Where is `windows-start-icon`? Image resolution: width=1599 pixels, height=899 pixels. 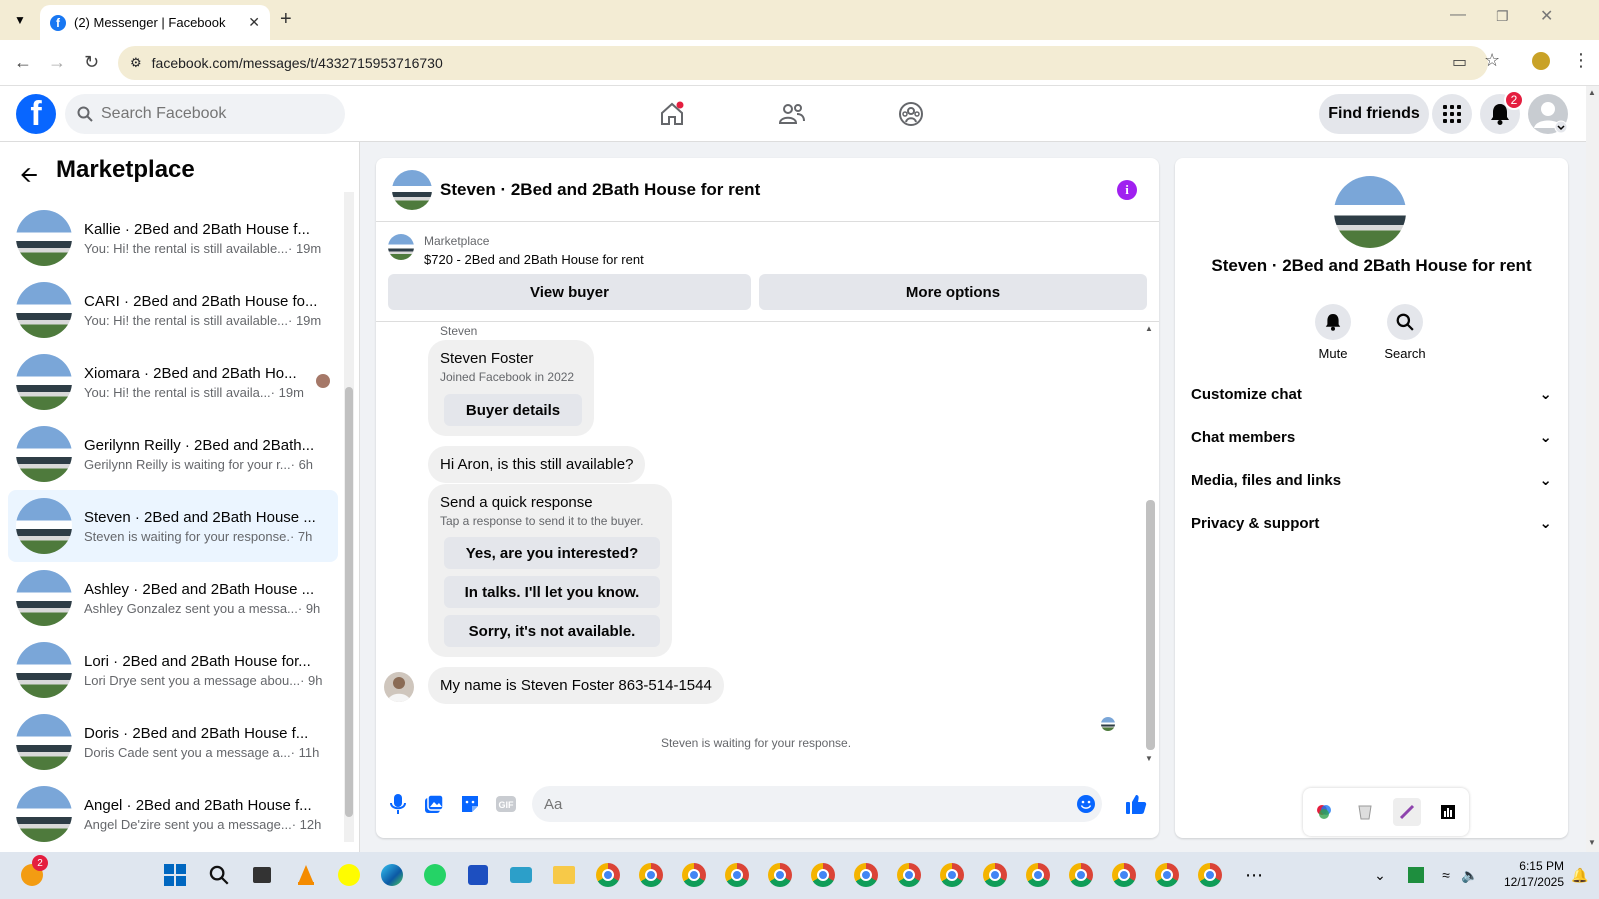 windows-start-icon is located at coordinates (175, 875).